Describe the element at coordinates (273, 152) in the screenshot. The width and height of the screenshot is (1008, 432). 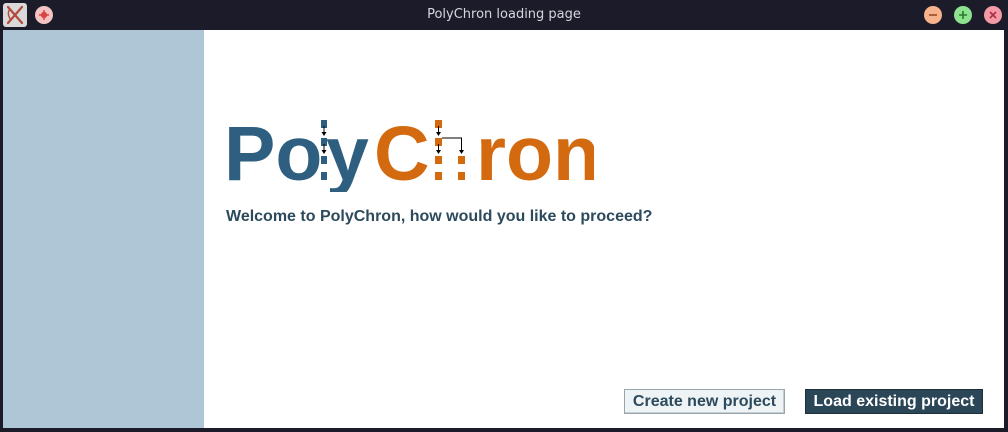
I see `logo-text-po: Po` at that location.